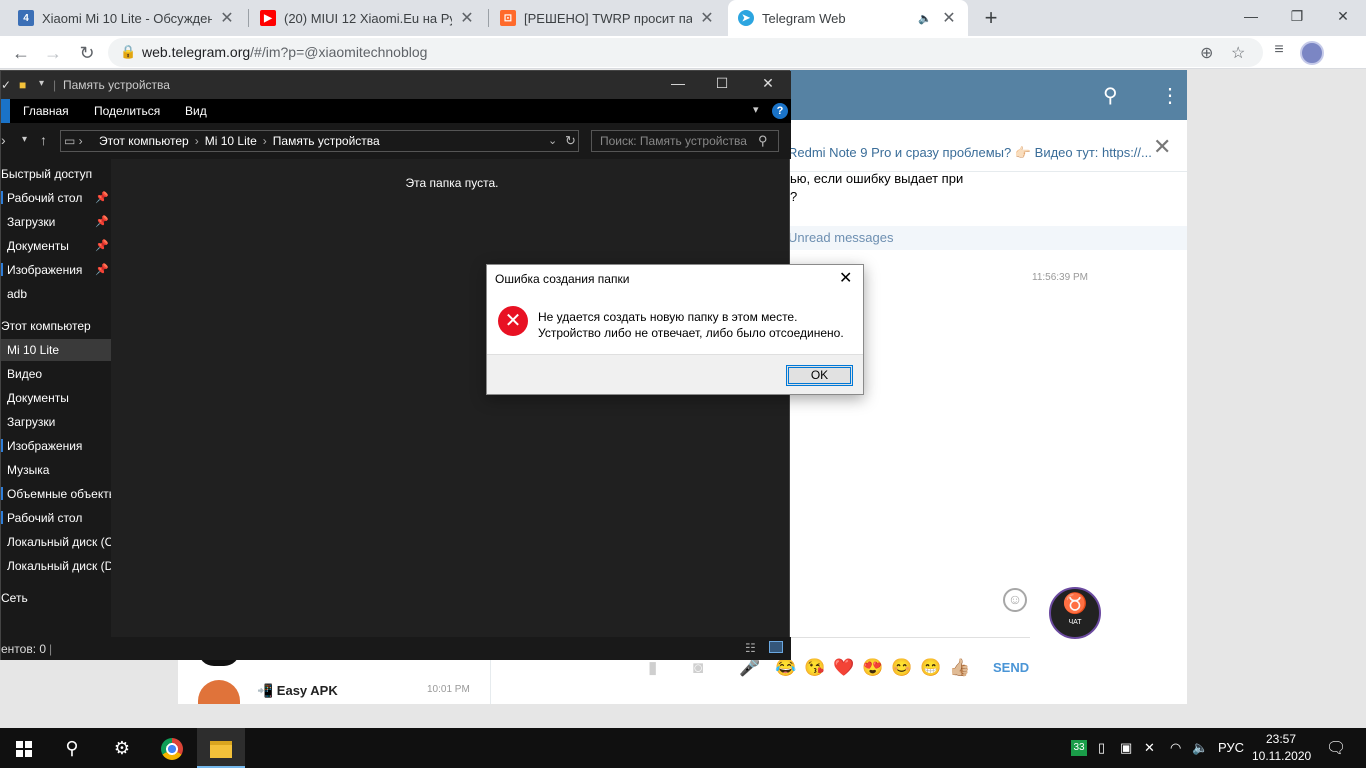 The image size is (1366, 768). What do you see at coordinates (749, 668) in the screenshot?
I see `microphone-icon: 🎤` at bounding box center [749, 668].